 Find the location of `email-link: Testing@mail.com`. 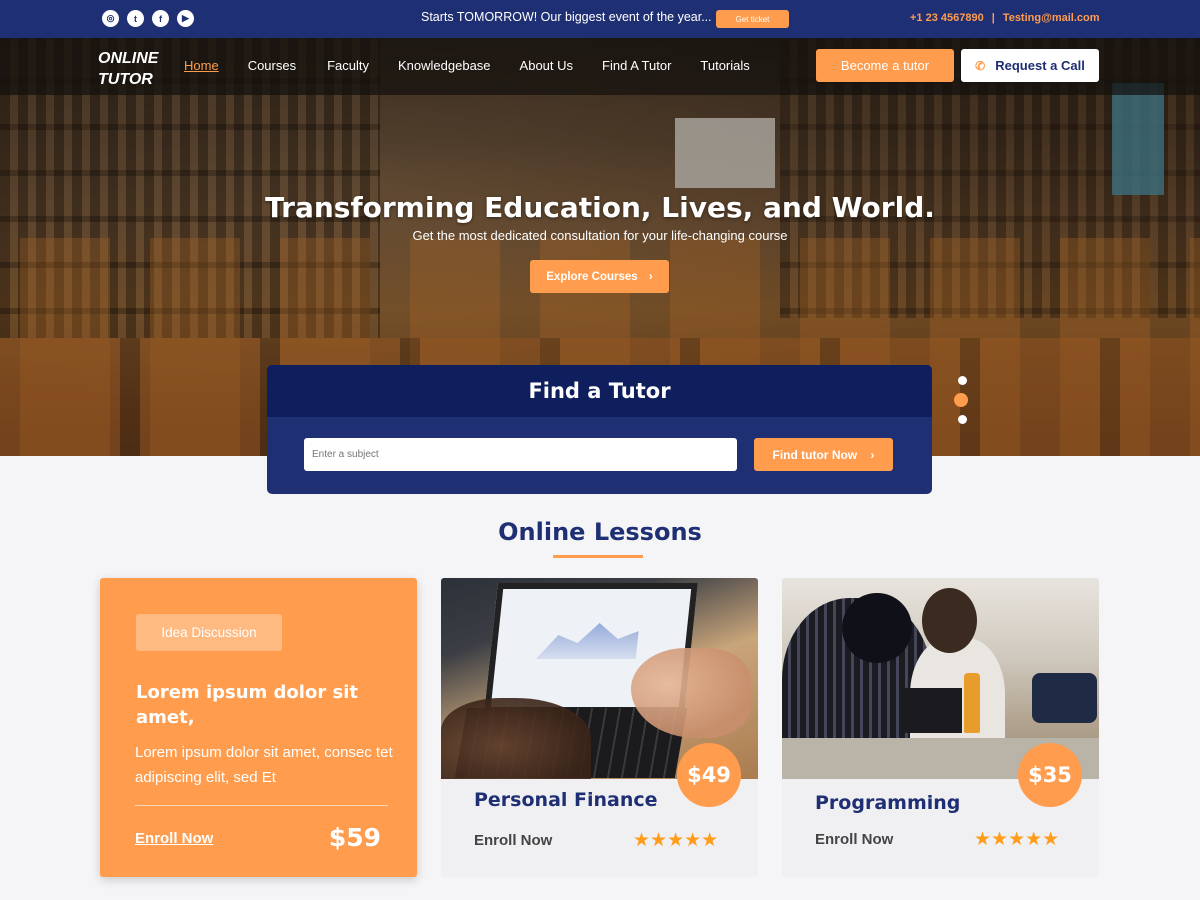

email-link: Testing@mail.com is located at coordinates (1051, 18).